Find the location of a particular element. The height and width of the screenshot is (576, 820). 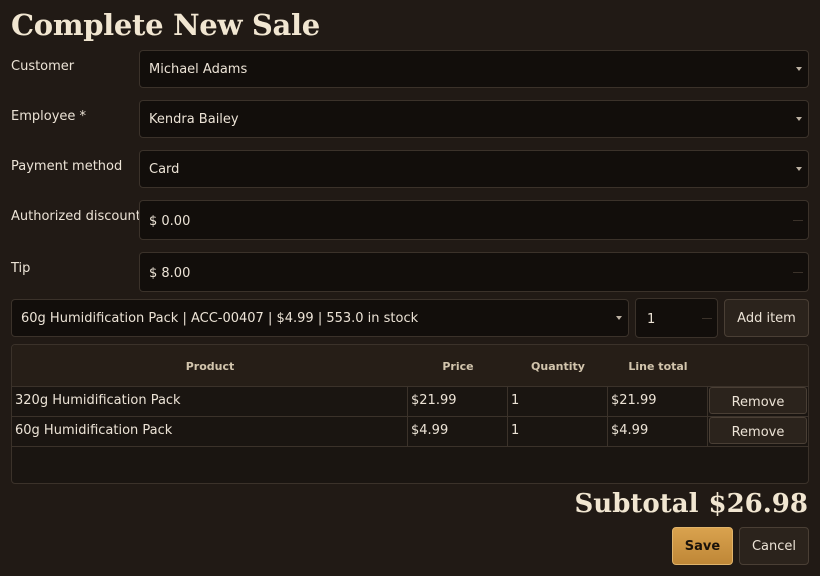

cell-price: $4.99 is located at coordinates (458, 431).